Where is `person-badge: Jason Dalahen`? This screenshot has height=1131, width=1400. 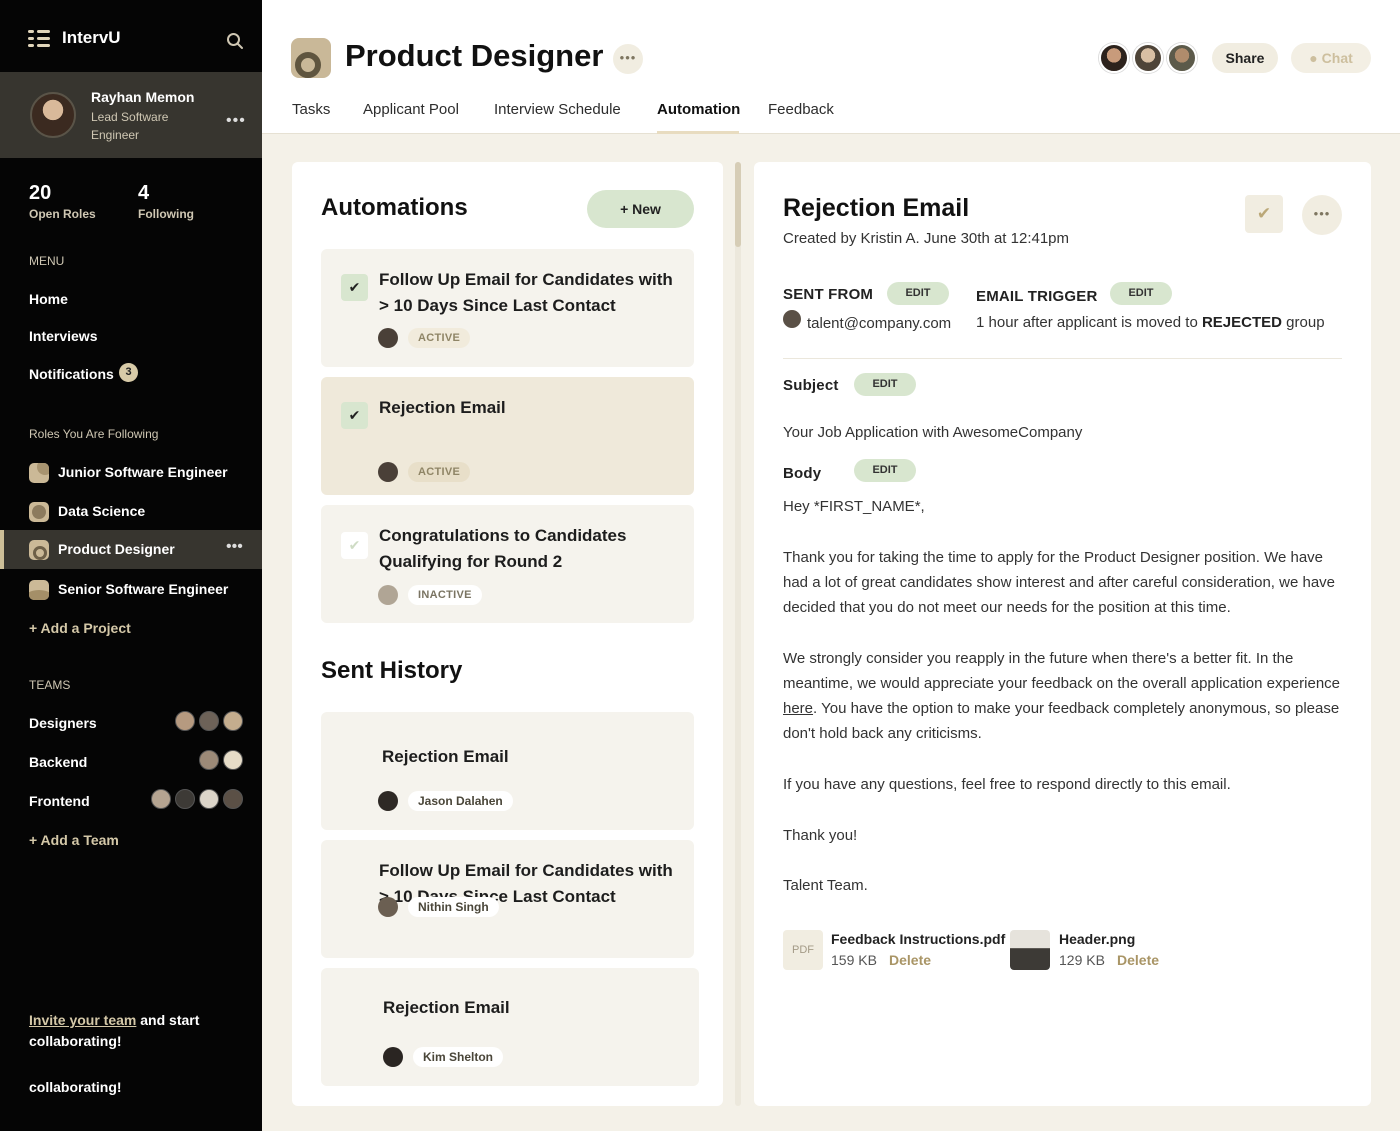 person-badge: Jason Dalahen is located at coordinates (460, 801).